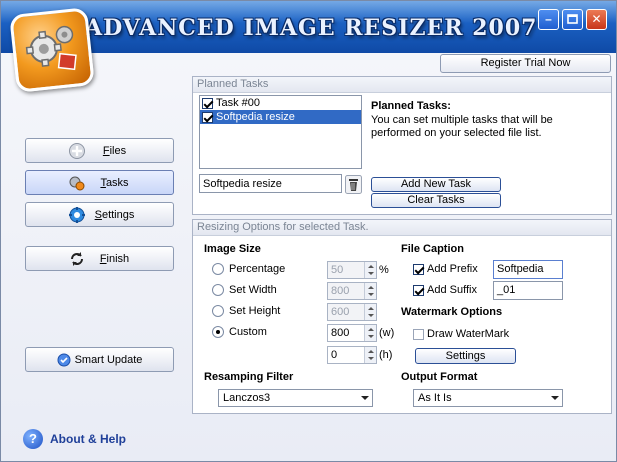 The image size is (617, 462). I want to click on prefix-input: Softpedia, so click(528, 269).